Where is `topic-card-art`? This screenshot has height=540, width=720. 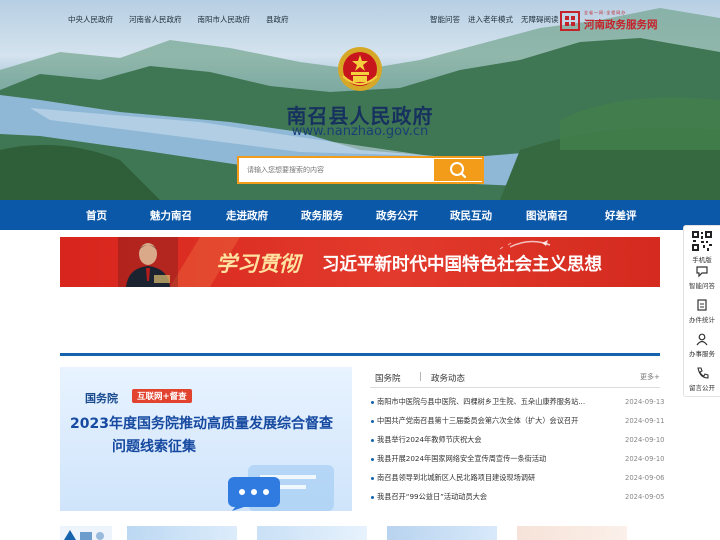
topic-card-art is located at coordinates (84, 535).